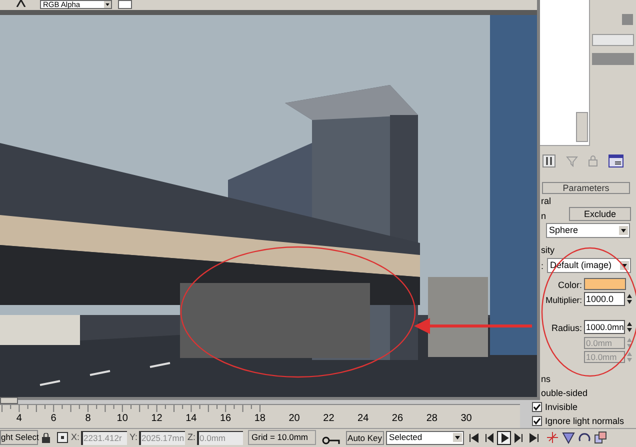 This screenshot has height=447, width=636. I want to click on key-filter-dropdown: Selected, so click(425, 437).